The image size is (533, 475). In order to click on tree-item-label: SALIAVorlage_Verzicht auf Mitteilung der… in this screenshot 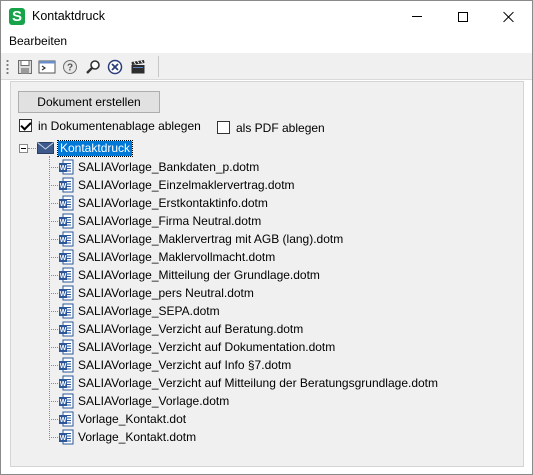, I will do `click(258, 383)`.